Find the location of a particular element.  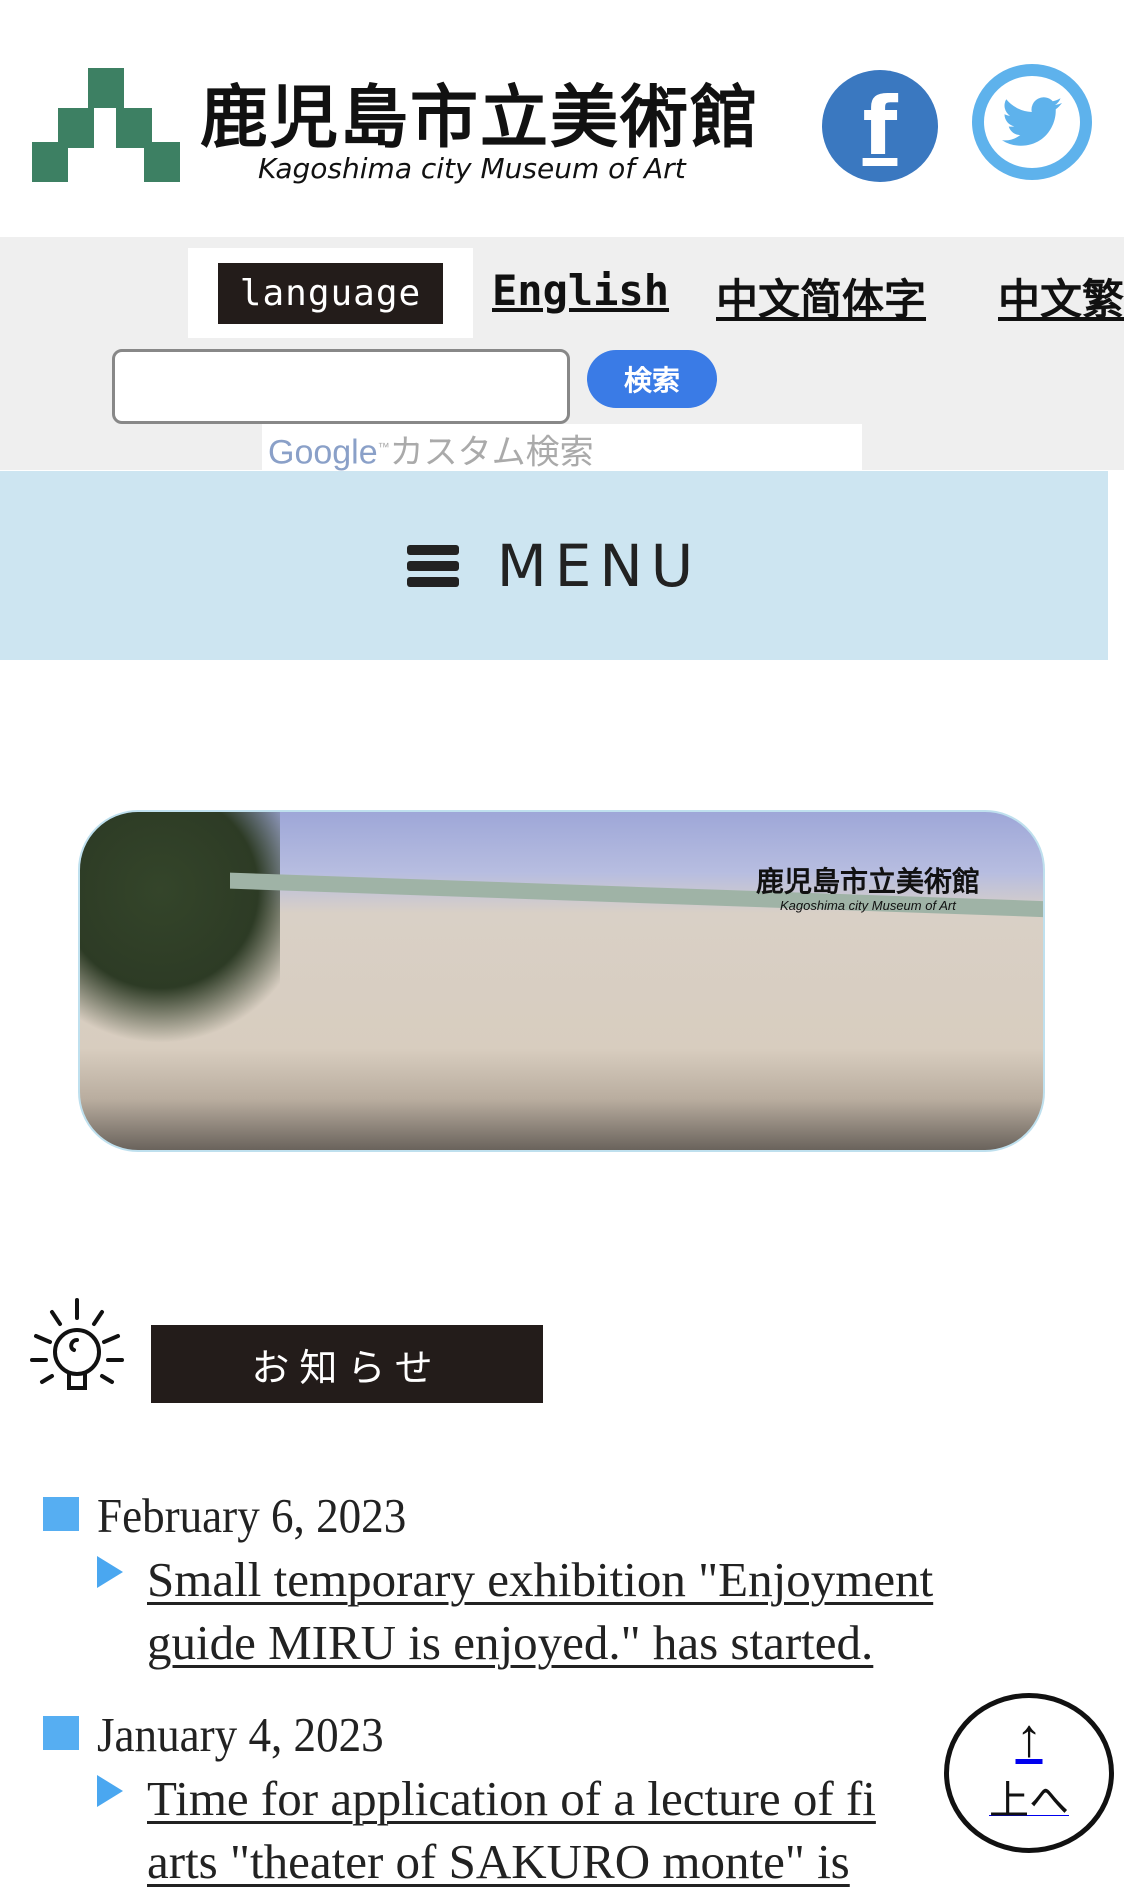

site-title: 鹿児島市立美術館 is located at coordinates (480, 118).